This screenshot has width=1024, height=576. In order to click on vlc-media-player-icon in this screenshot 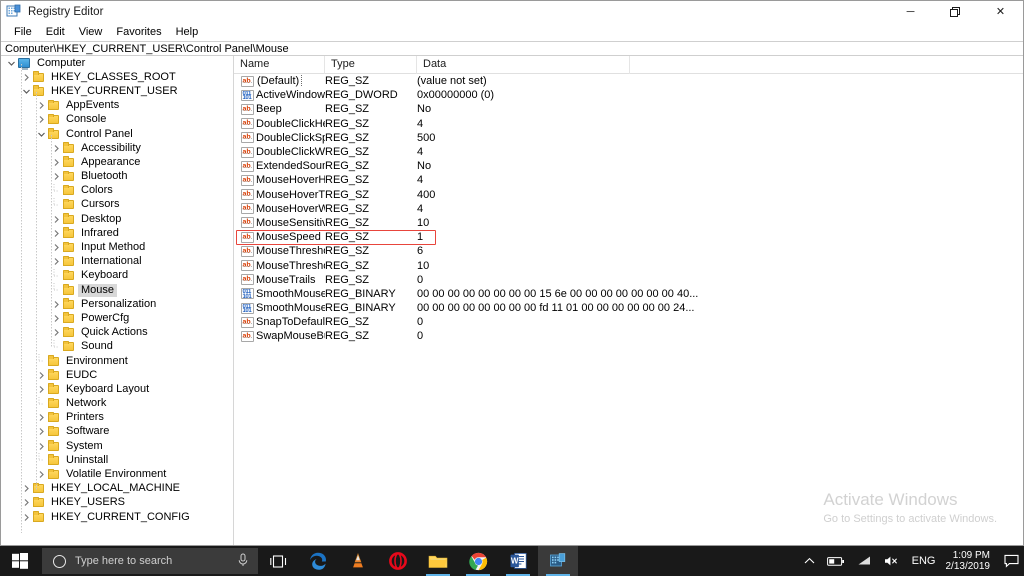, I will do `click(358, 561)`.